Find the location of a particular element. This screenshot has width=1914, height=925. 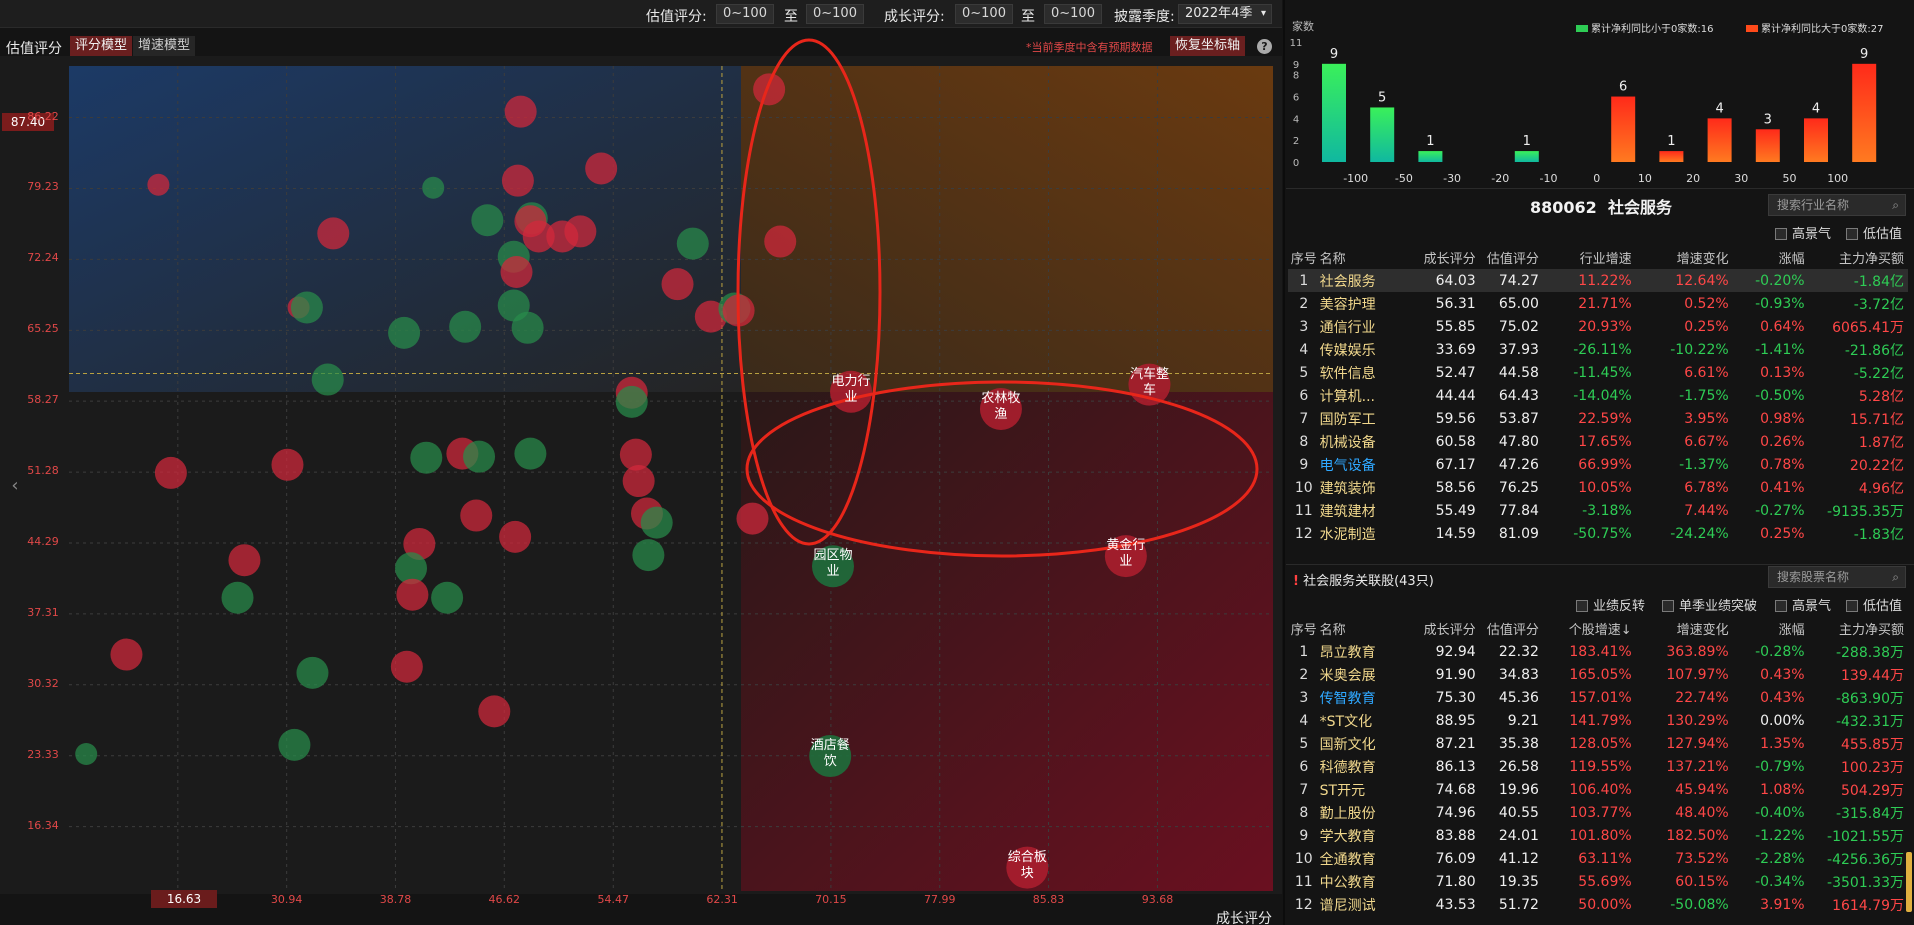

table-row: 5 软件信息 52.47 44.58 -11.45% 6.61% 0.13% -5.22亿 is located at coordinates (1598, 372).